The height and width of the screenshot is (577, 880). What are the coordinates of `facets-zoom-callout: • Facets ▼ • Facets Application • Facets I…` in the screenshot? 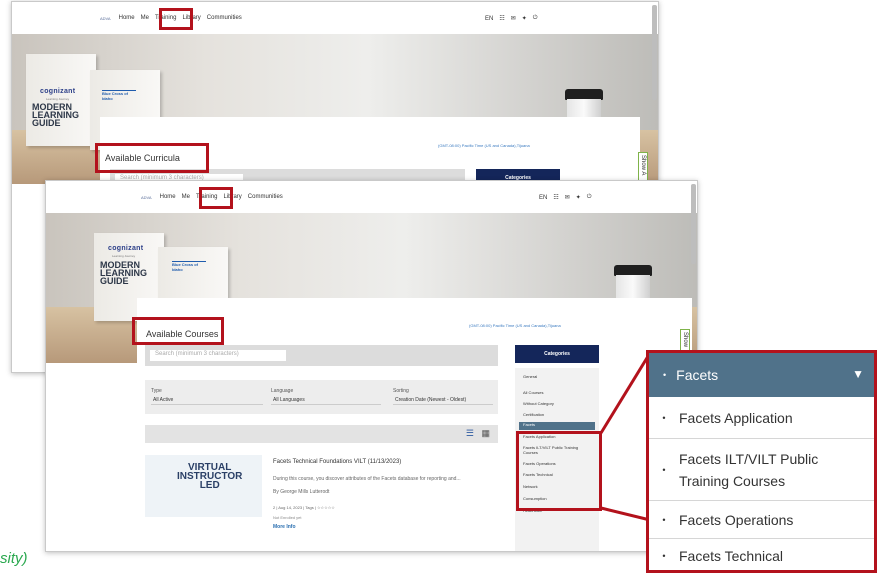 It's located at (761, 461).